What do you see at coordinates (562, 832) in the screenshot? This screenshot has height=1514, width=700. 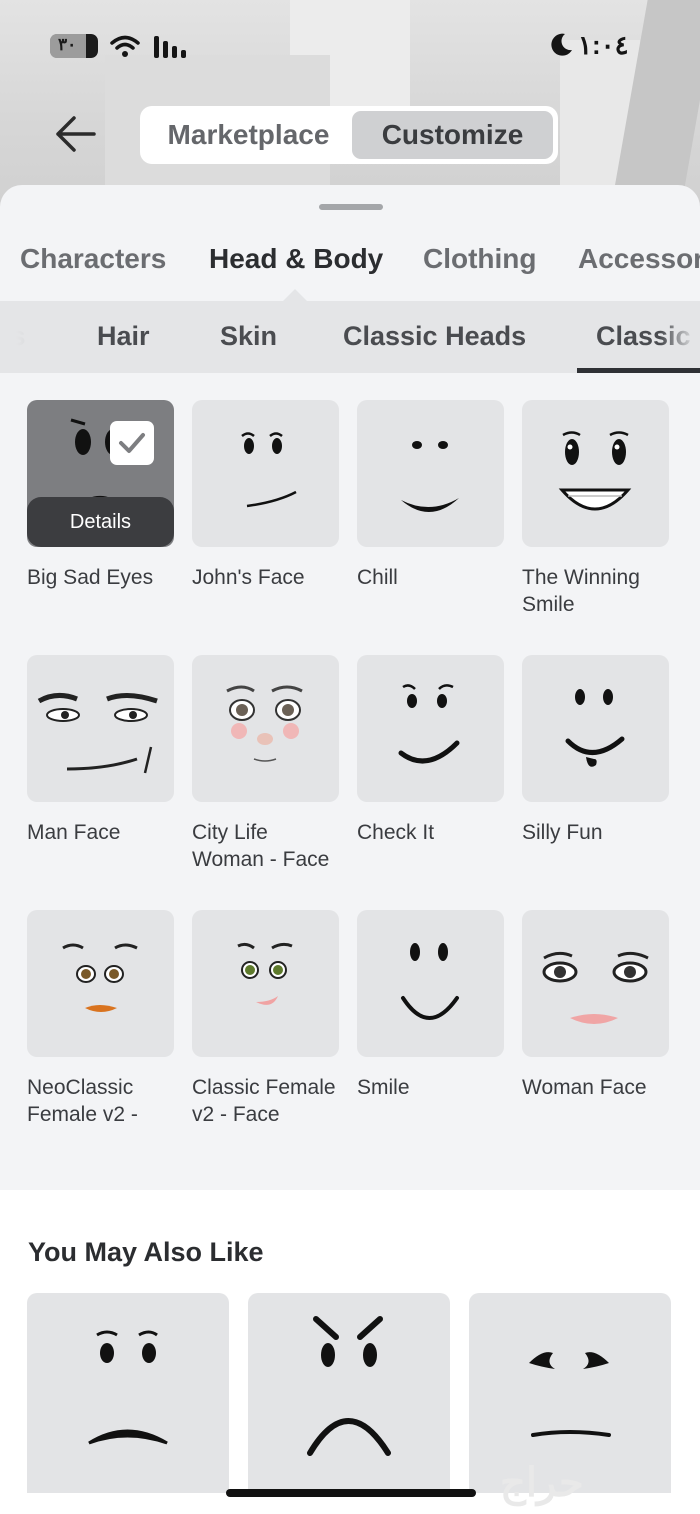 I see `item-name: Silly Fun` at bounding box center [562, 832].